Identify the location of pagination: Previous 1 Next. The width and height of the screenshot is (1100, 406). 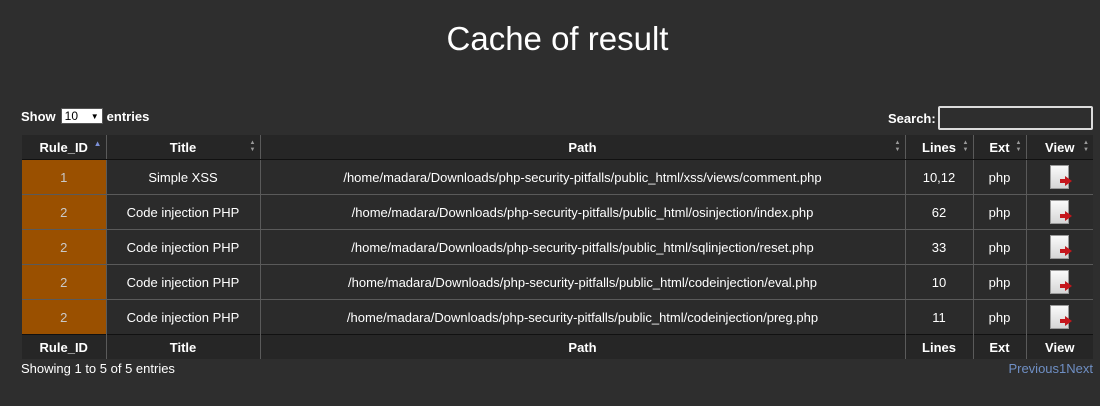
(1050, 368).